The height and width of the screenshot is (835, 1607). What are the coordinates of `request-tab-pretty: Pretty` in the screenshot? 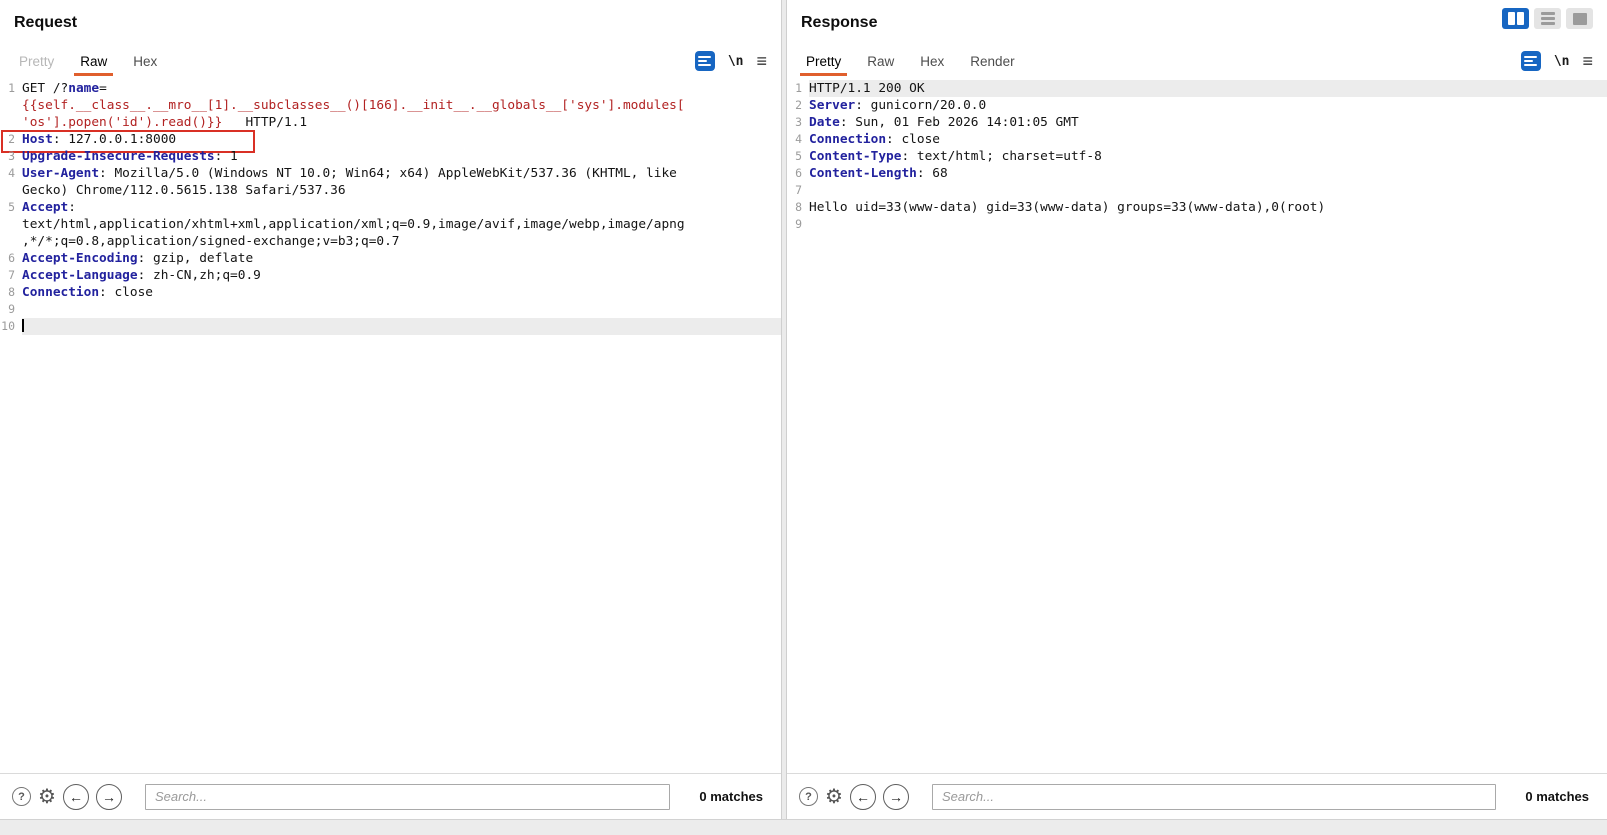 It's located at (36, 61).